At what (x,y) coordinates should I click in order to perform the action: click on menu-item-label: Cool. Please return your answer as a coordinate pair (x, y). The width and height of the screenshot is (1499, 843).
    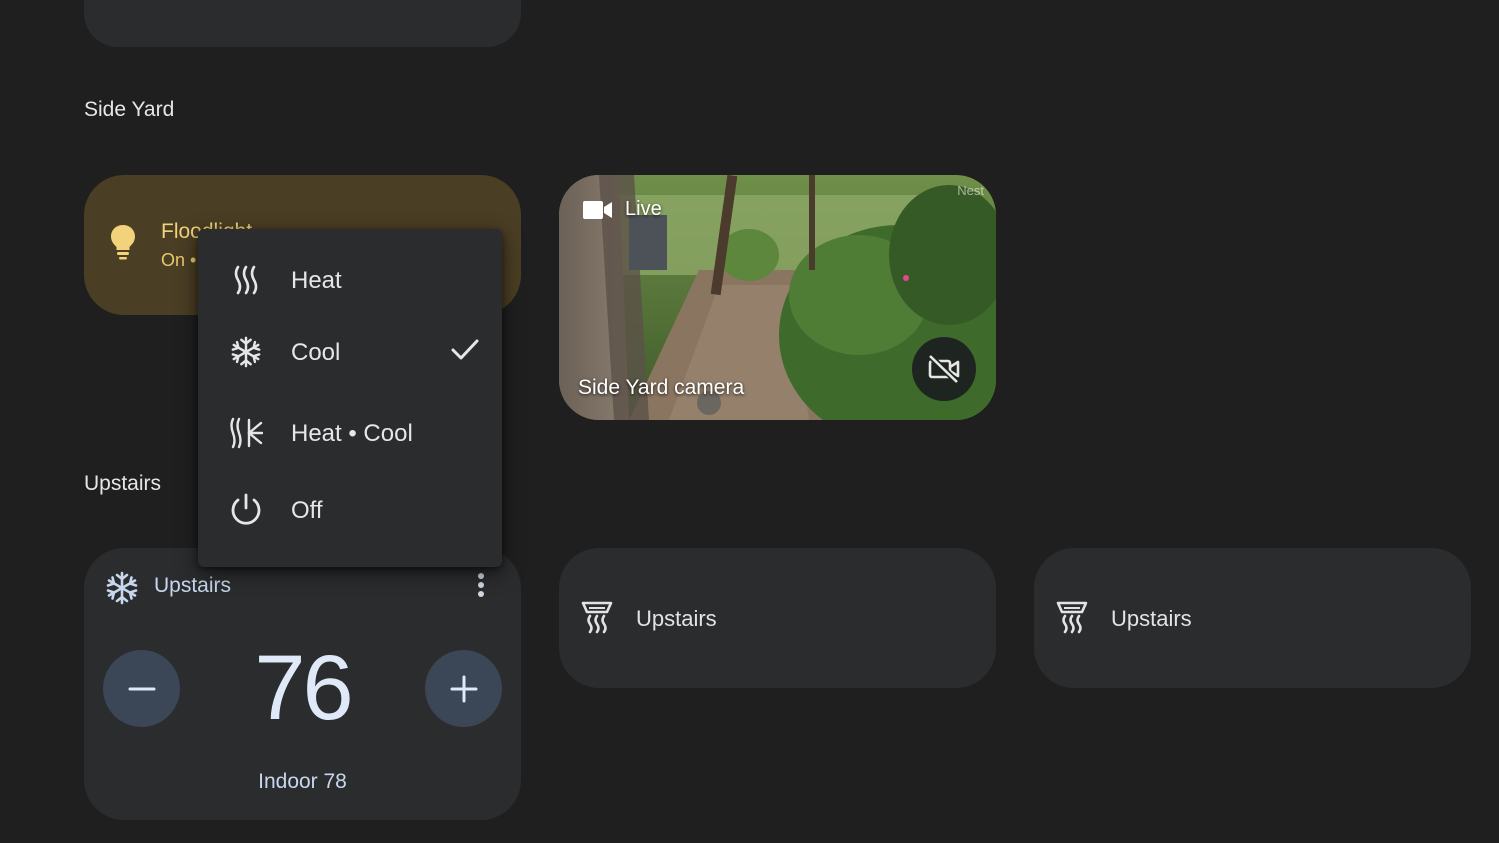
    Looking at the image, I should click on (316, 352).